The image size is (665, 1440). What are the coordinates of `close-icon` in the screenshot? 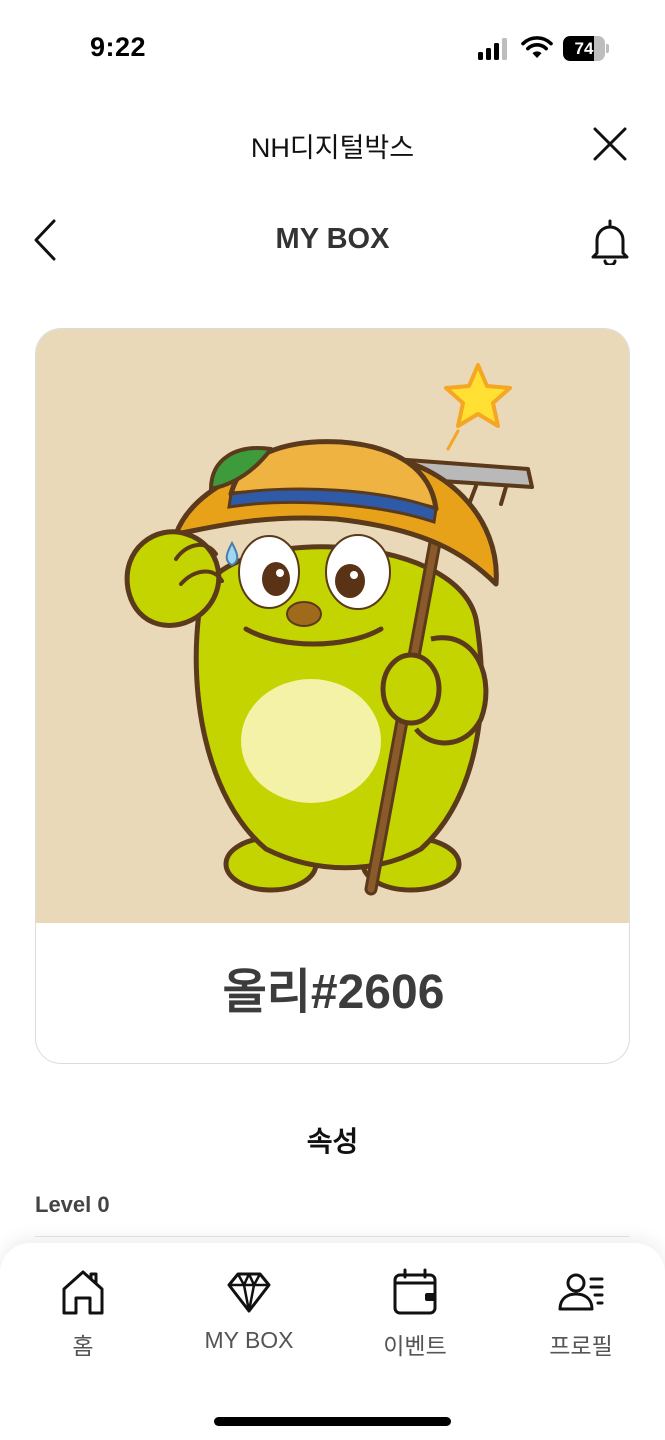 It's located at (610, 144).